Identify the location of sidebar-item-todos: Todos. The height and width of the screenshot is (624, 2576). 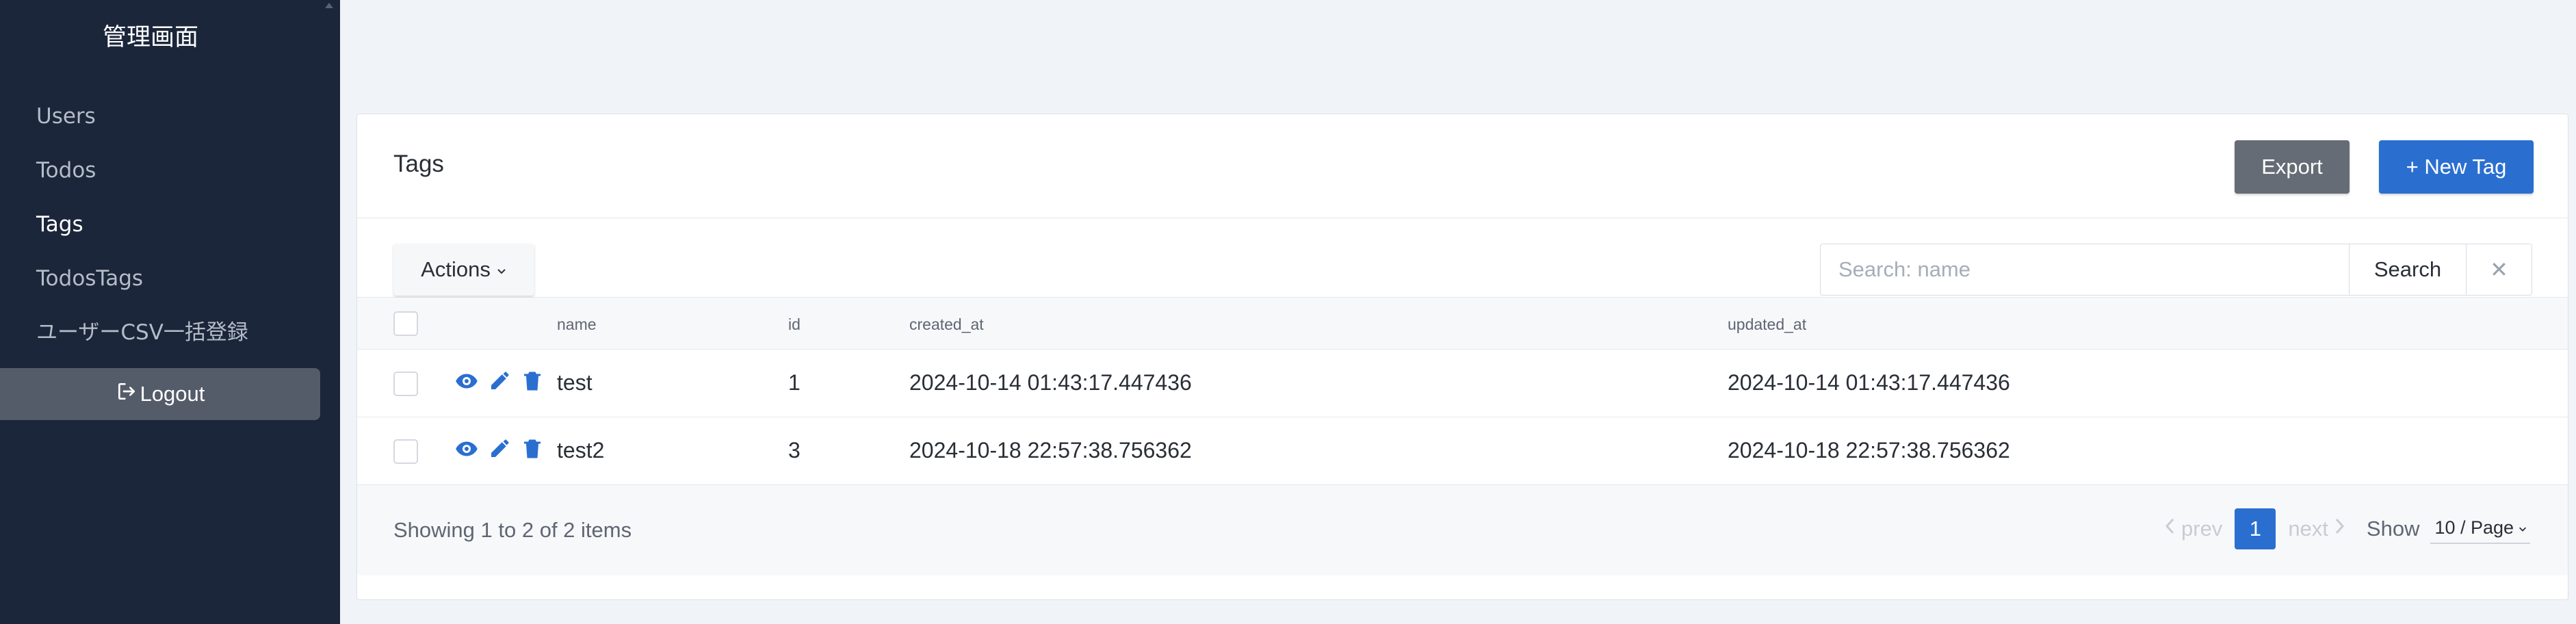
(170, 180).